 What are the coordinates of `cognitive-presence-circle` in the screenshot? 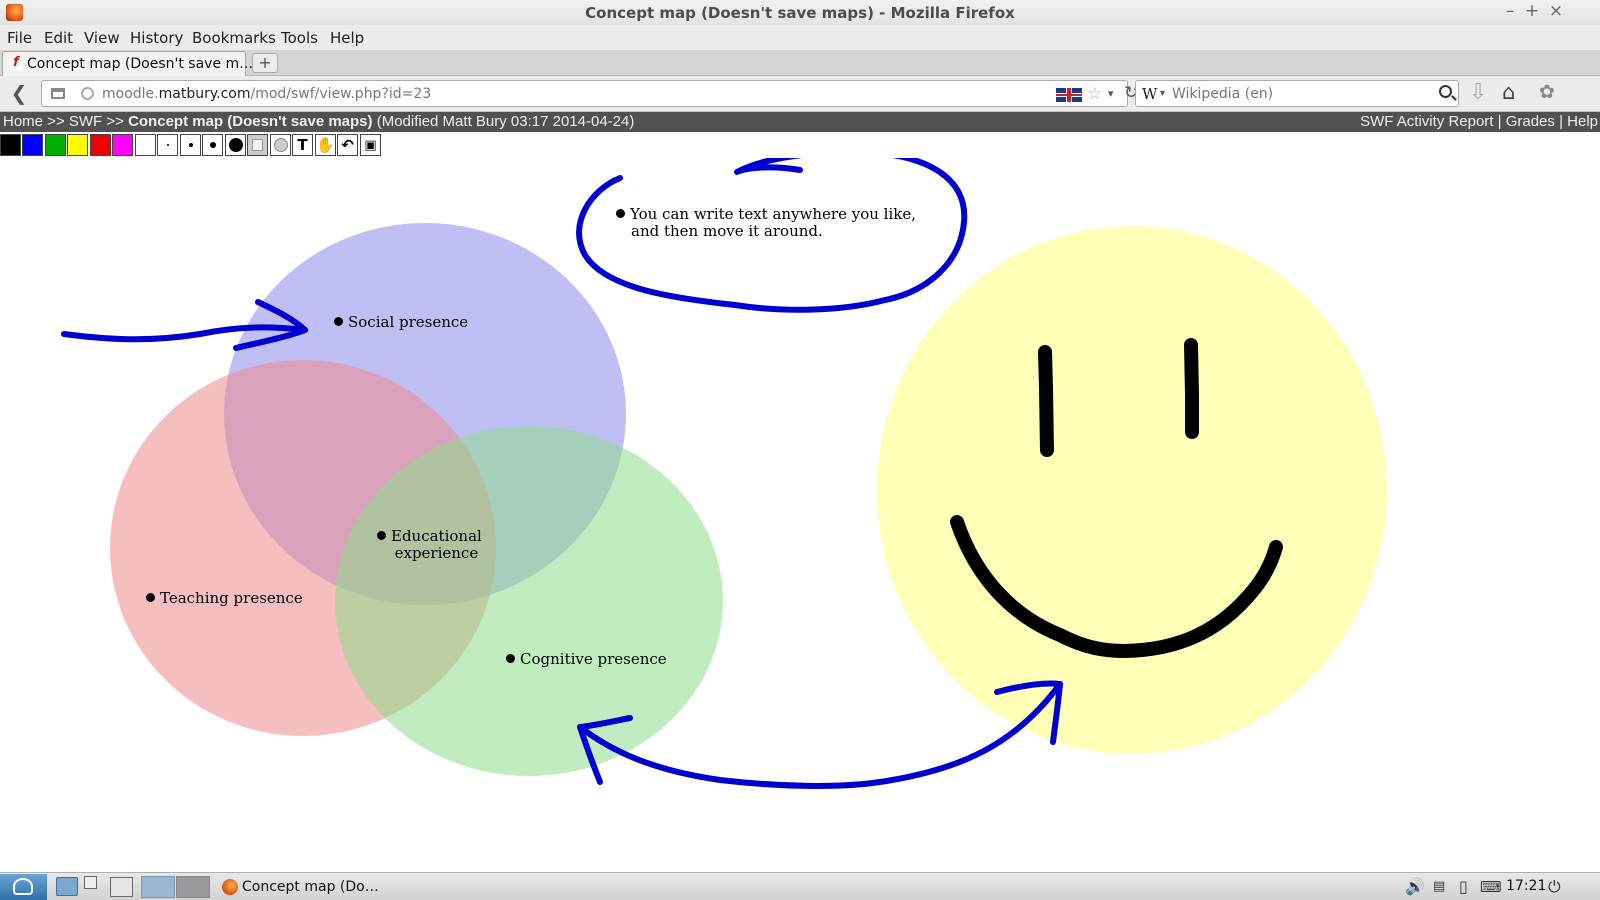 It's located at (529, 601).